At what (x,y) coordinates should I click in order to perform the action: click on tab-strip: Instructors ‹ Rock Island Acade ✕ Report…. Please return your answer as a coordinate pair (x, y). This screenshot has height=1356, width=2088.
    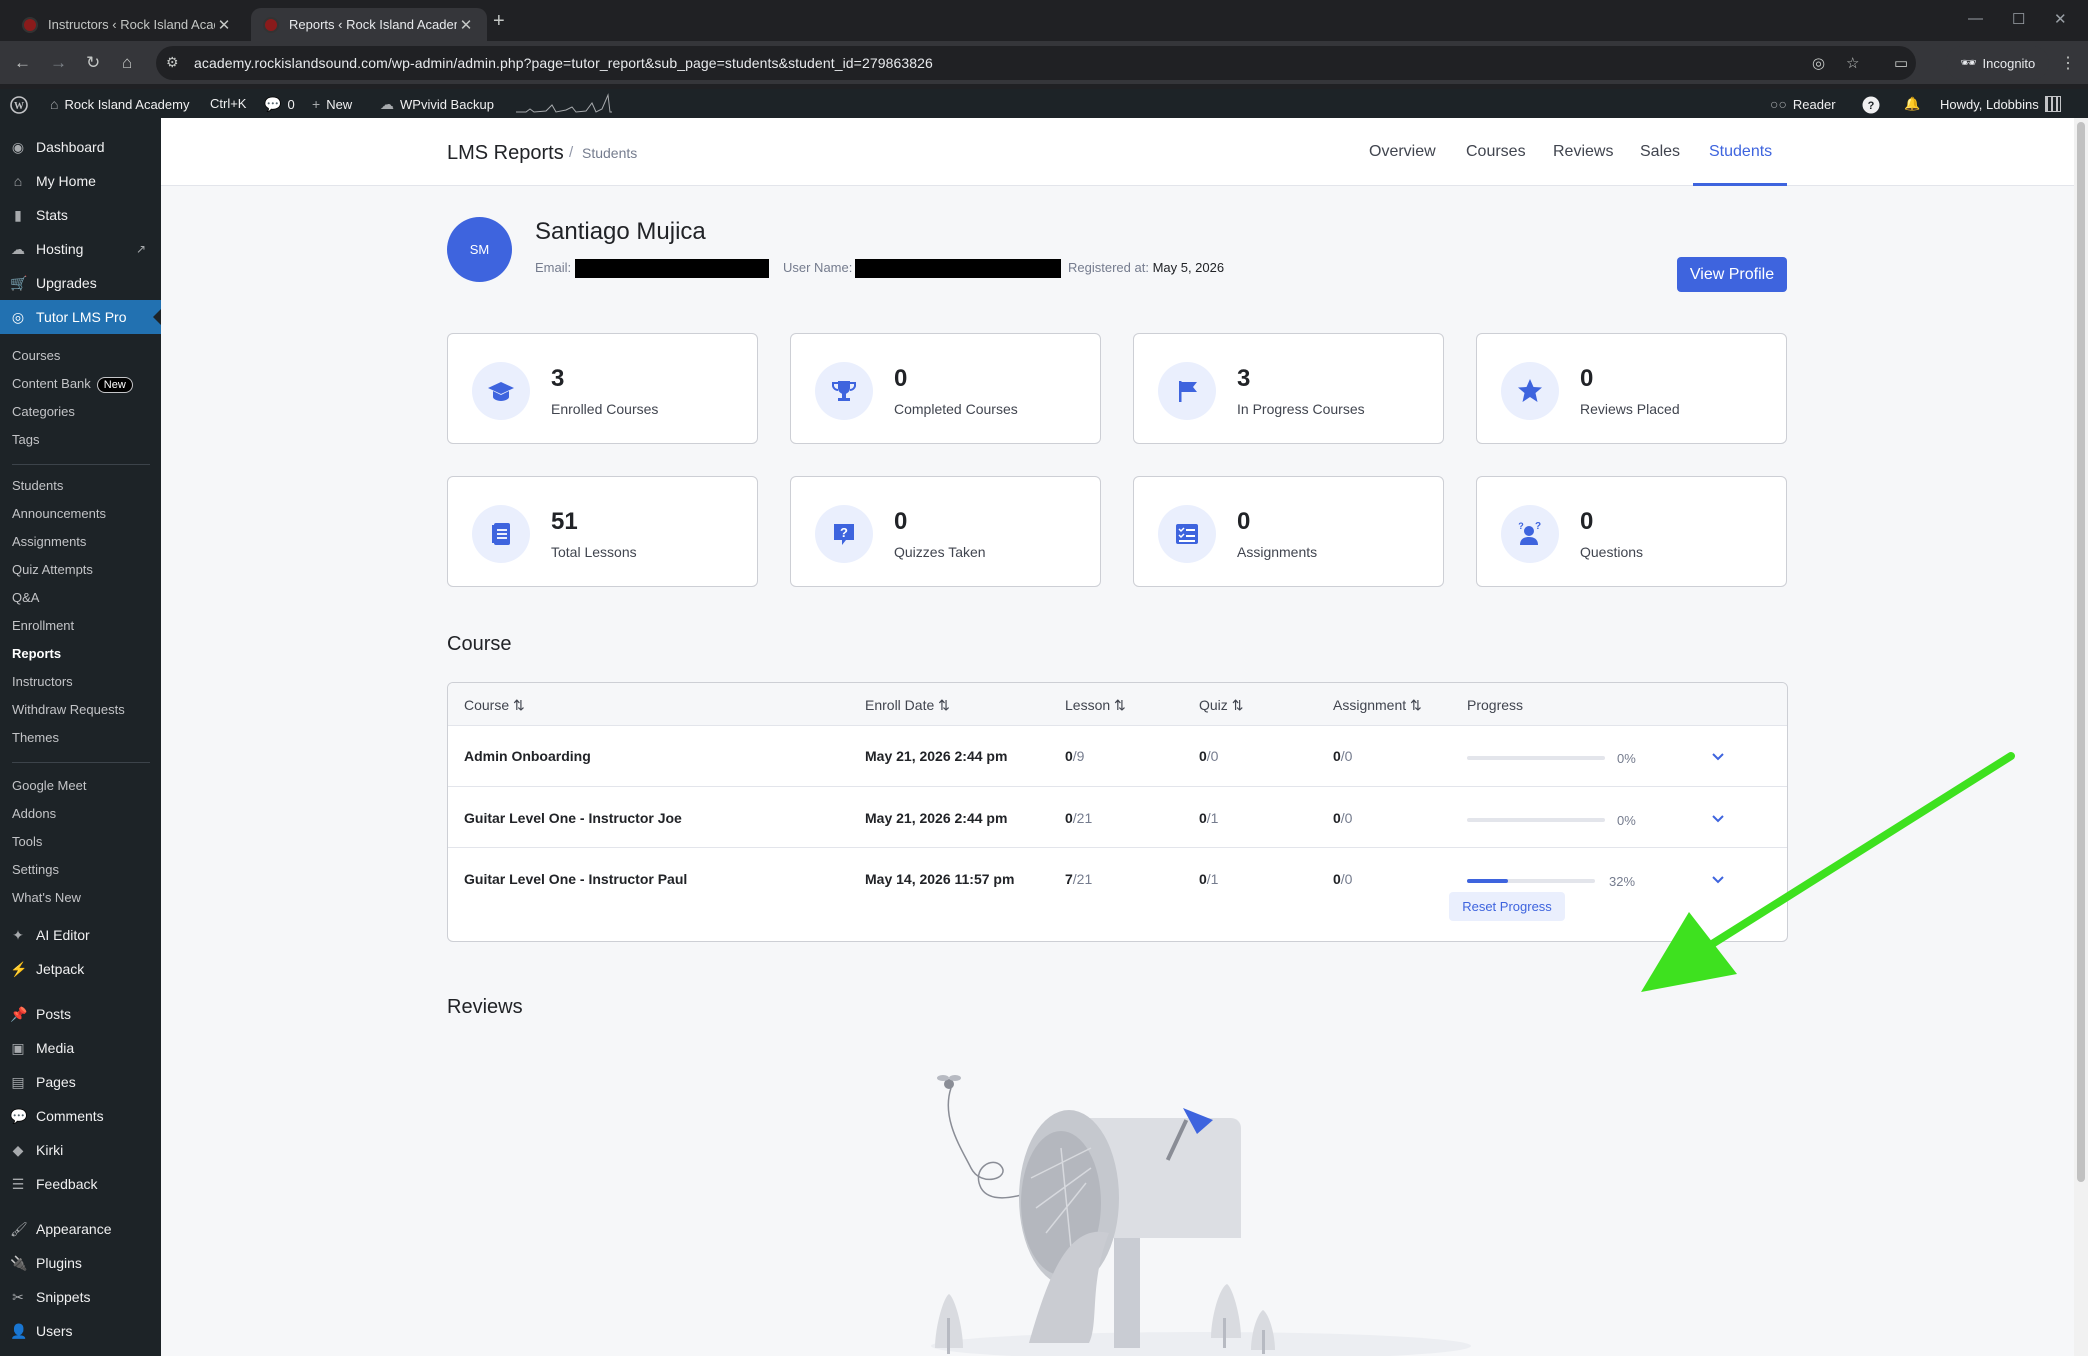
    Looking at the image, I should click on (1044, 20).